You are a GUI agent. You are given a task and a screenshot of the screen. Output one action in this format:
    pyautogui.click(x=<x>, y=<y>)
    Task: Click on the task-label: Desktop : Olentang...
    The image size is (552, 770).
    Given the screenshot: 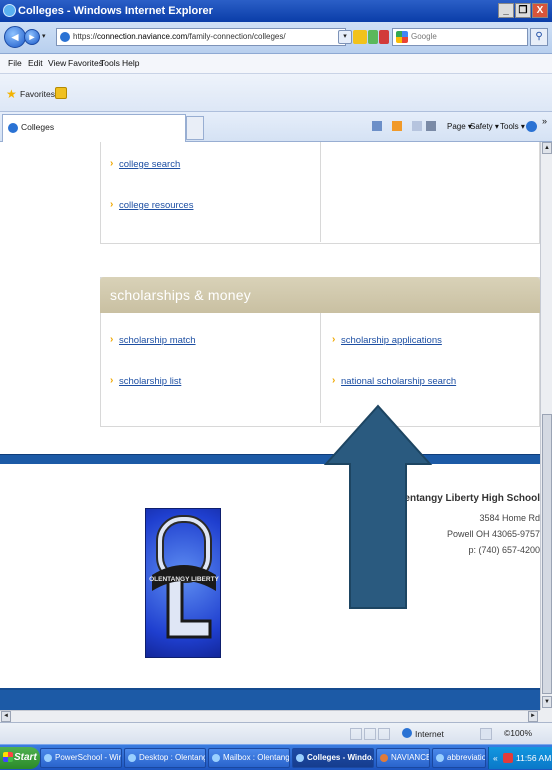 What is the action you would take?
    pyautogui.click(x=172, y=757)
    